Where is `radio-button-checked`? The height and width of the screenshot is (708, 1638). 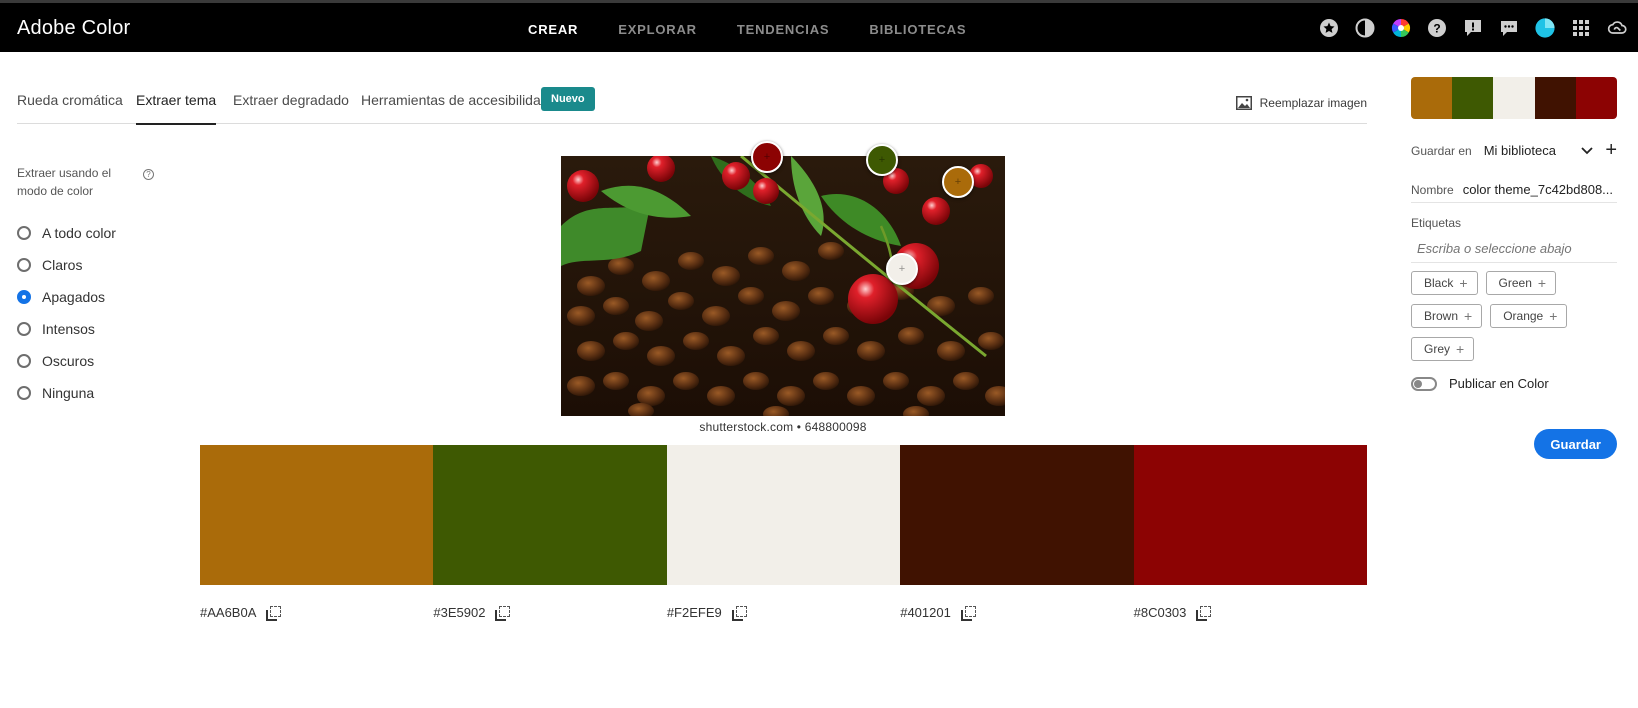
radio-button-checked is located at coordinates (24, 297).